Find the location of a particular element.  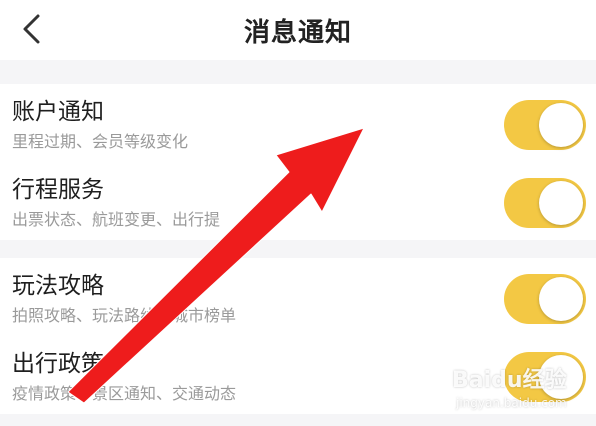

toggle-switch-trip-service is located at coordinates (545, 203).